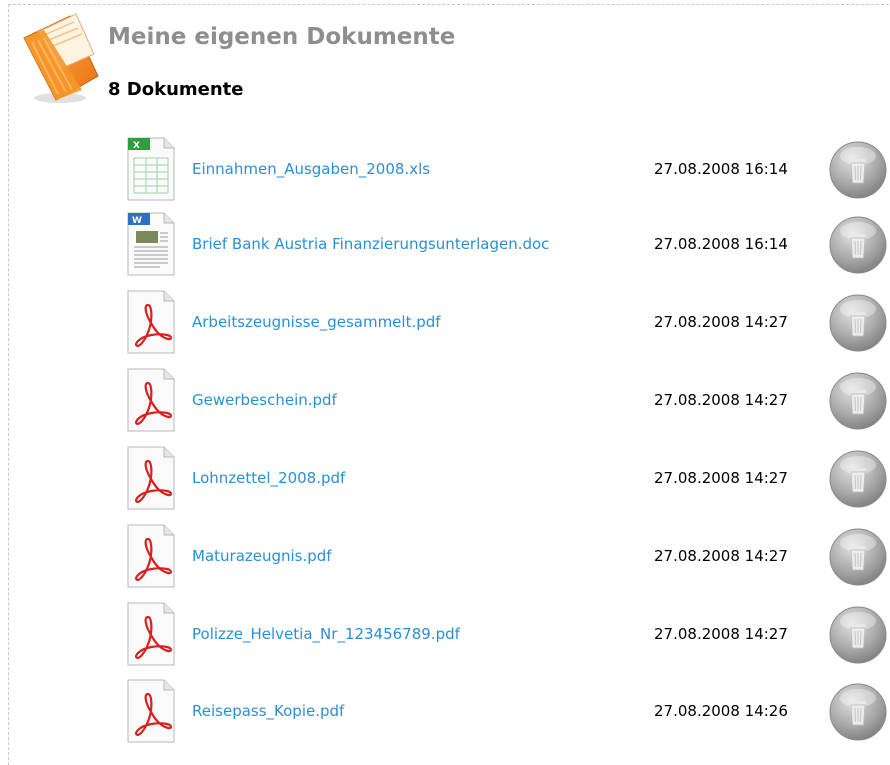 The width and height of the screenshot is (890, 765). Describe the element at coordinates (262, 556) in the screenshot. I see `document-link: Maturazeugnis.pdf` at that location.